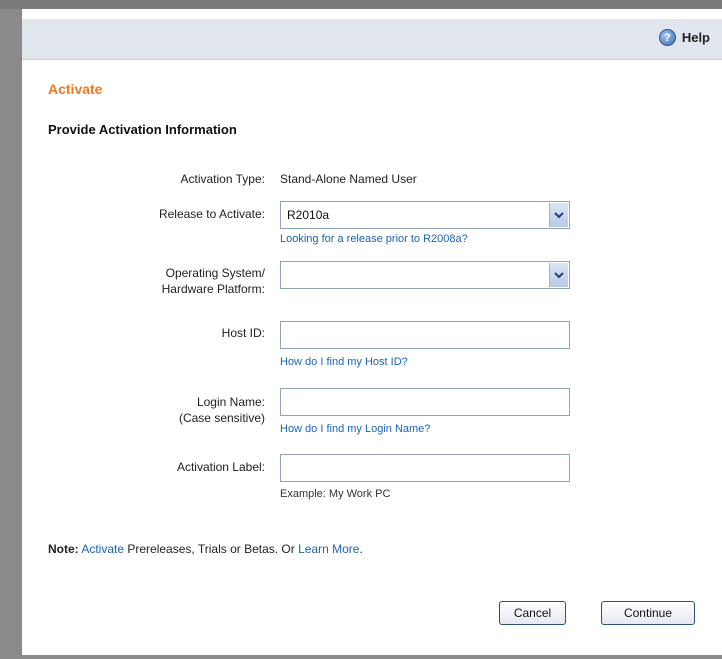 The height and width of the screenshot is (659, 722). I want to click on continue-button: Continue, so click(648, 613).